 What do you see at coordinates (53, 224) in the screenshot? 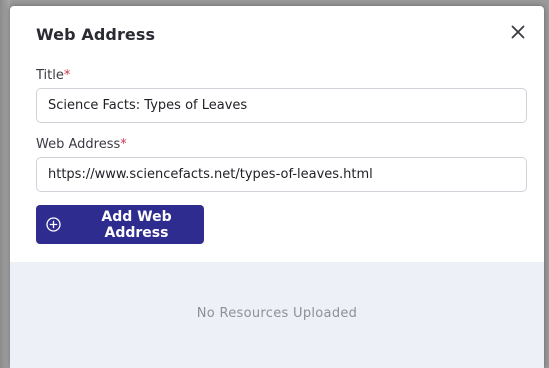
I see `plus-circle-icon` at bounding box center [53, 224].